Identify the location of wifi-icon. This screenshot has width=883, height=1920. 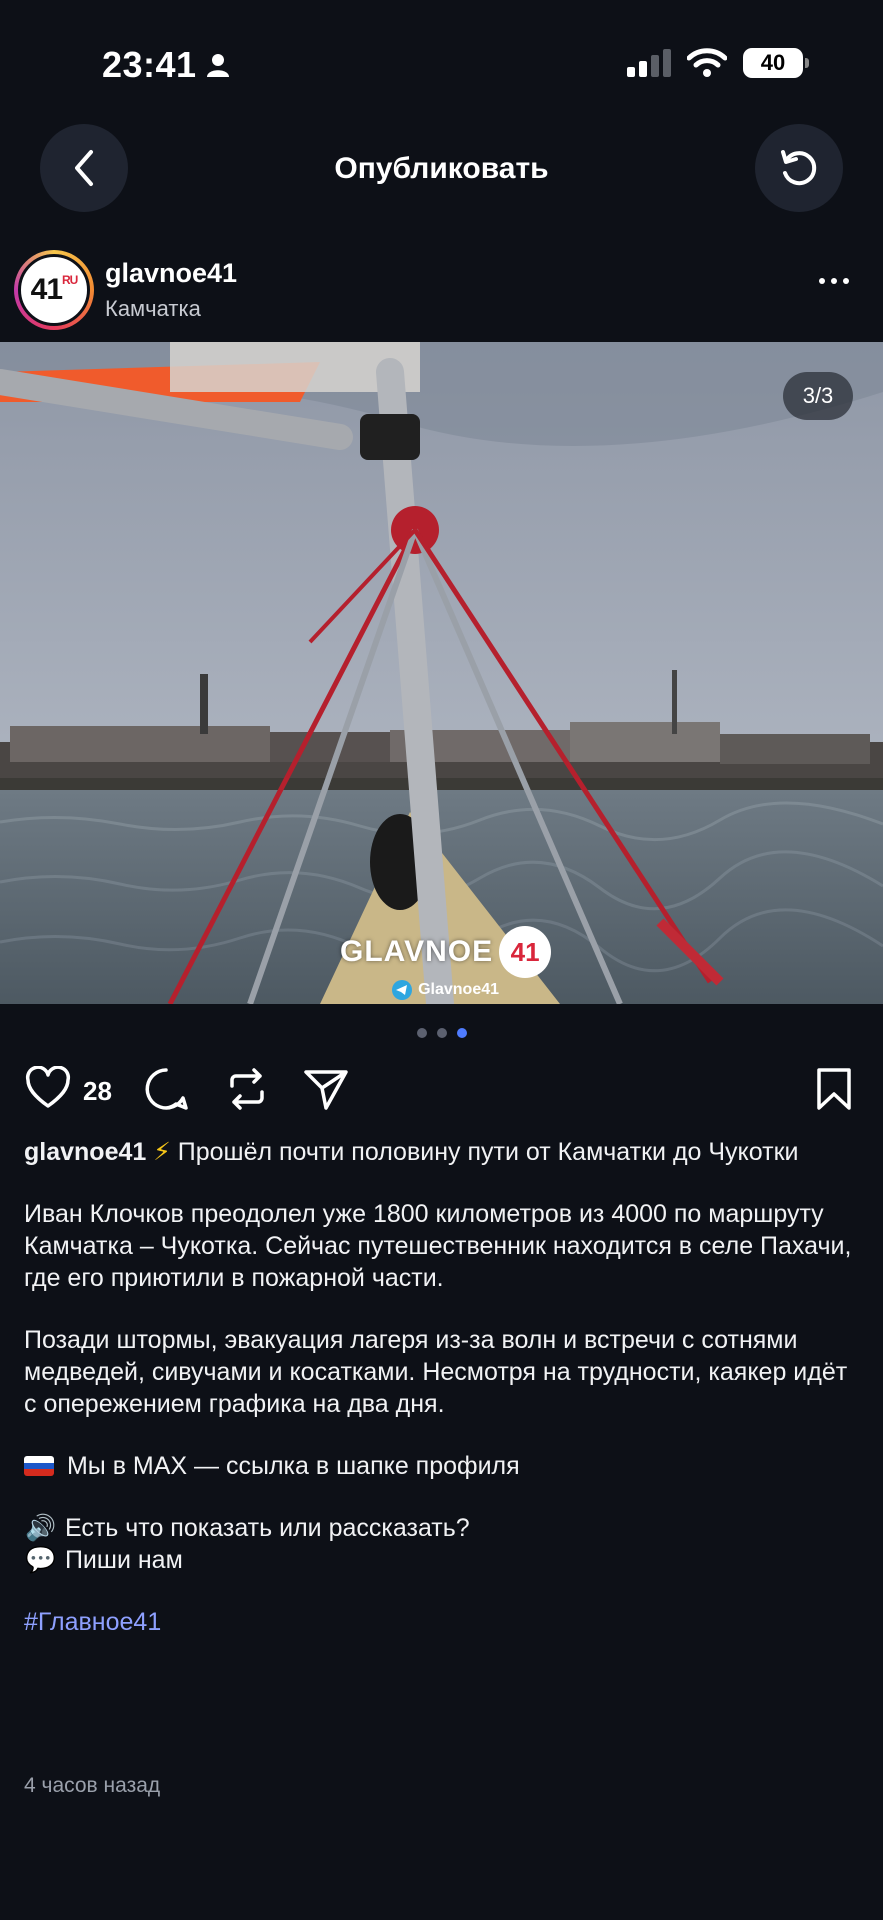
(707, 62).